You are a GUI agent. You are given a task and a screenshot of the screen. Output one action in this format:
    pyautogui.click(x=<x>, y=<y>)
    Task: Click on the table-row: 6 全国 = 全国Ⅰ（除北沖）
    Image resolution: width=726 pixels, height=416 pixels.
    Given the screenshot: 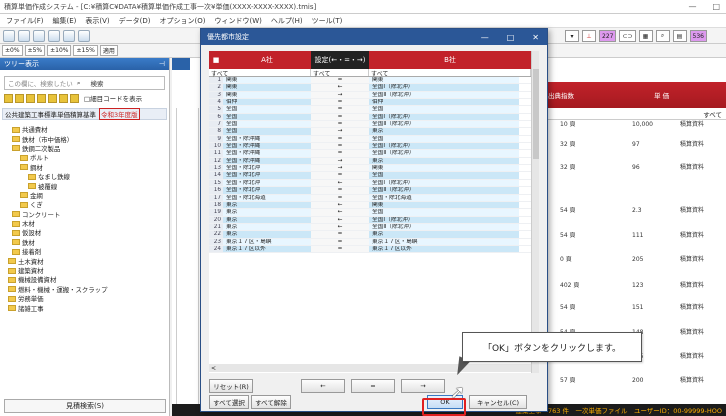 What is the action you would take?
    pyautogui.click(x=370, y=117)
    